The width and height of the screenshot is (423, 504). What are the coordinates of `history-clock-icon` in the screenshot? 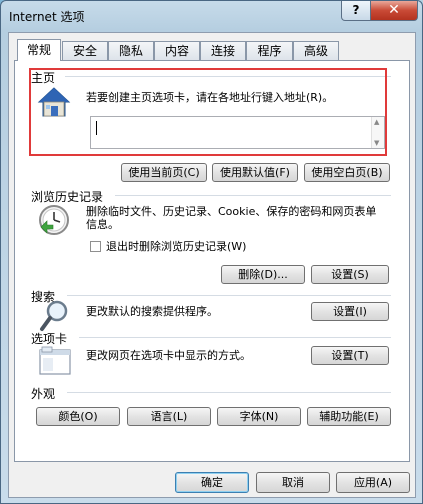 It's located at (54, 220).